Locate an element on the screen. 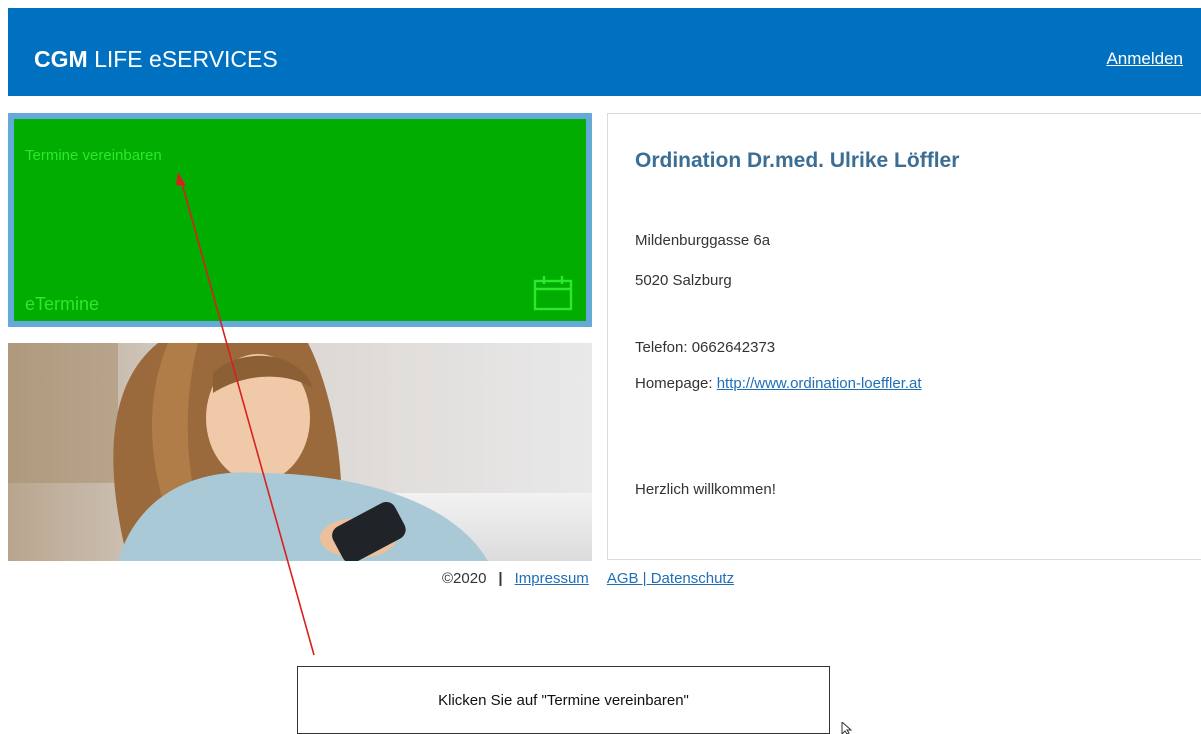 This screenshot has height=734, width=1201. instruction-callout: Klicken Sie auf "Termine vereinbaren" is located at coordinates (563, 700).